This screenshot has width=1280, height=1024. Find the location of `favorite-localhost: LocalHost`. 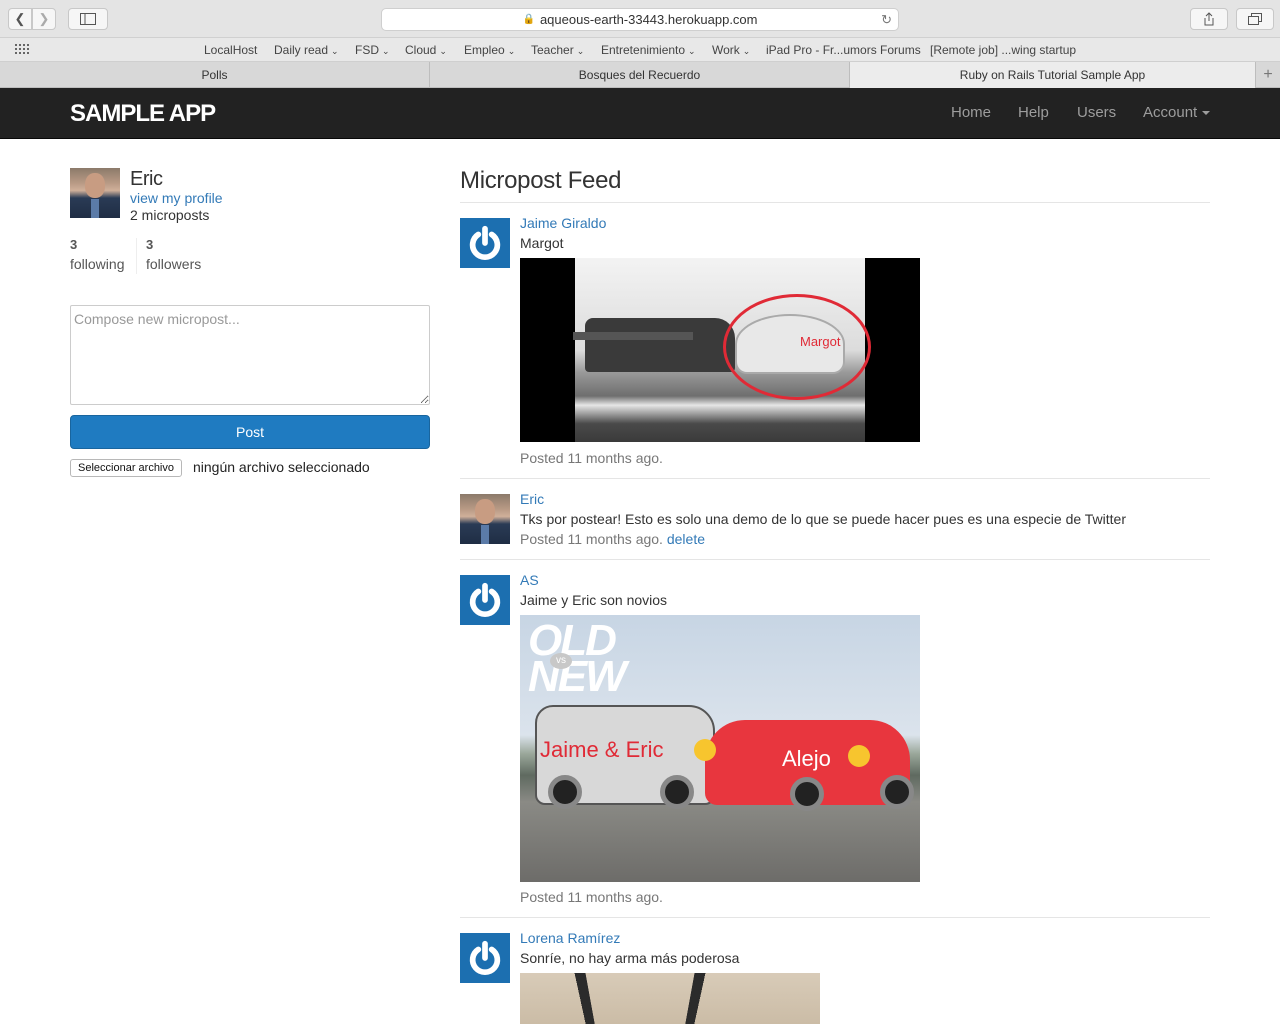

favorite-localhost: LocalHost is located at coordinates (230, 50).